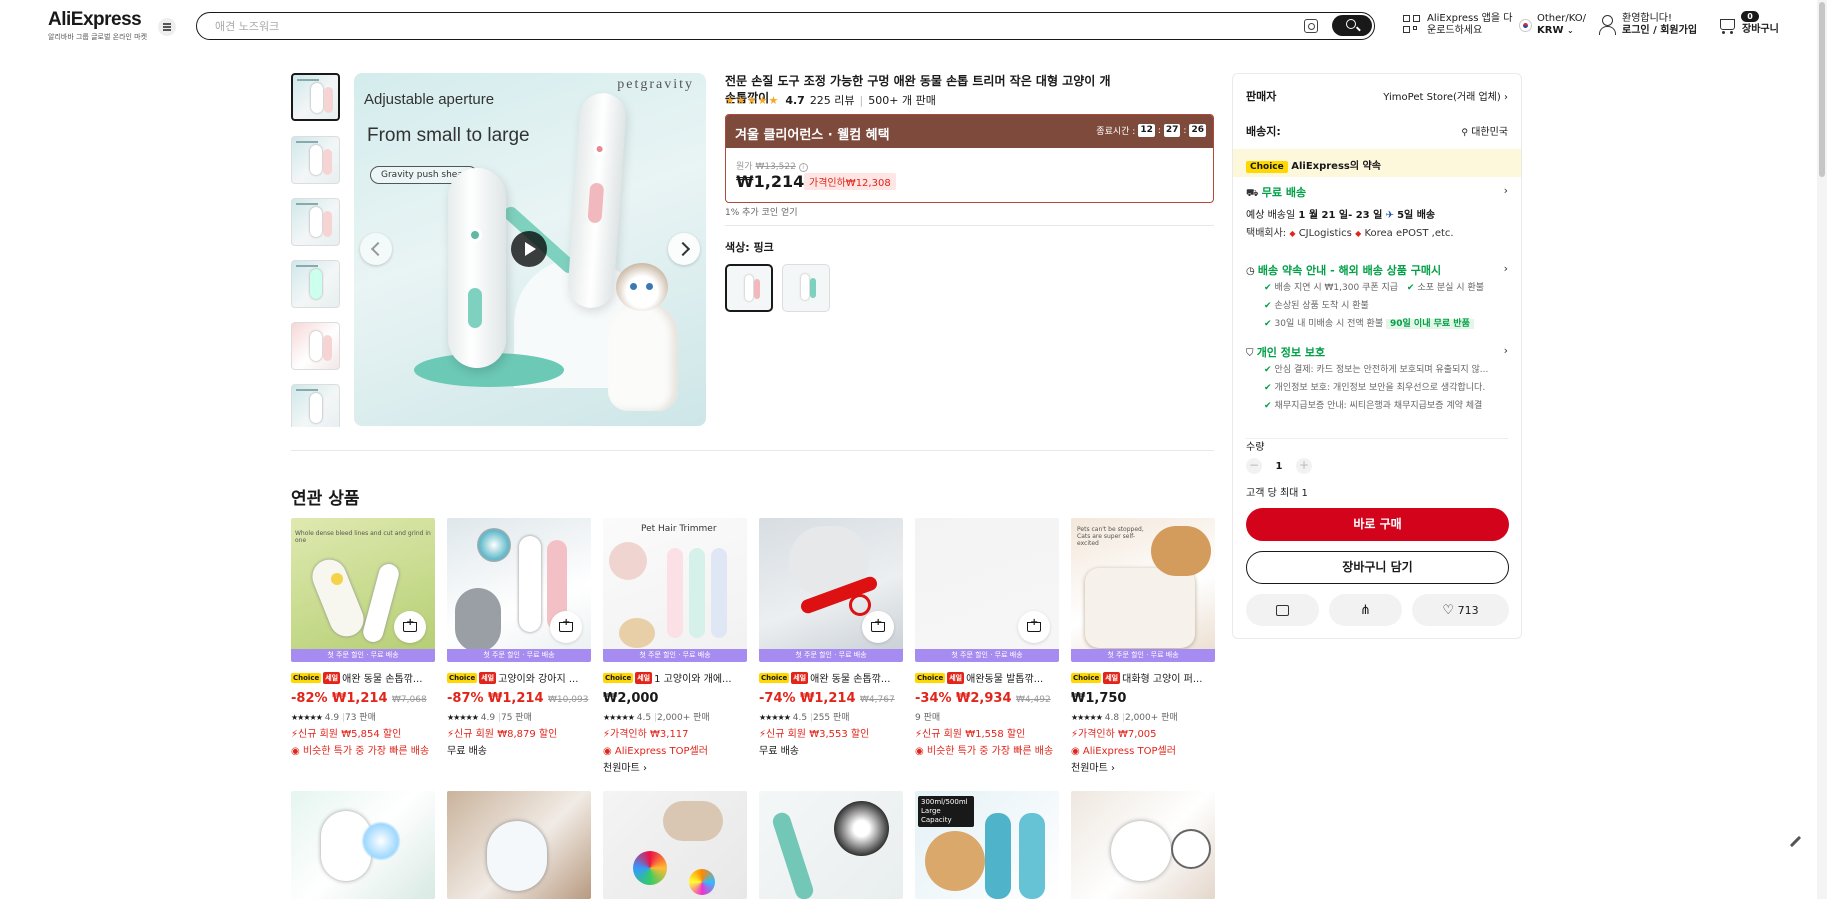  I want to click on cart-link: 장바구니, so click(1760, 30).